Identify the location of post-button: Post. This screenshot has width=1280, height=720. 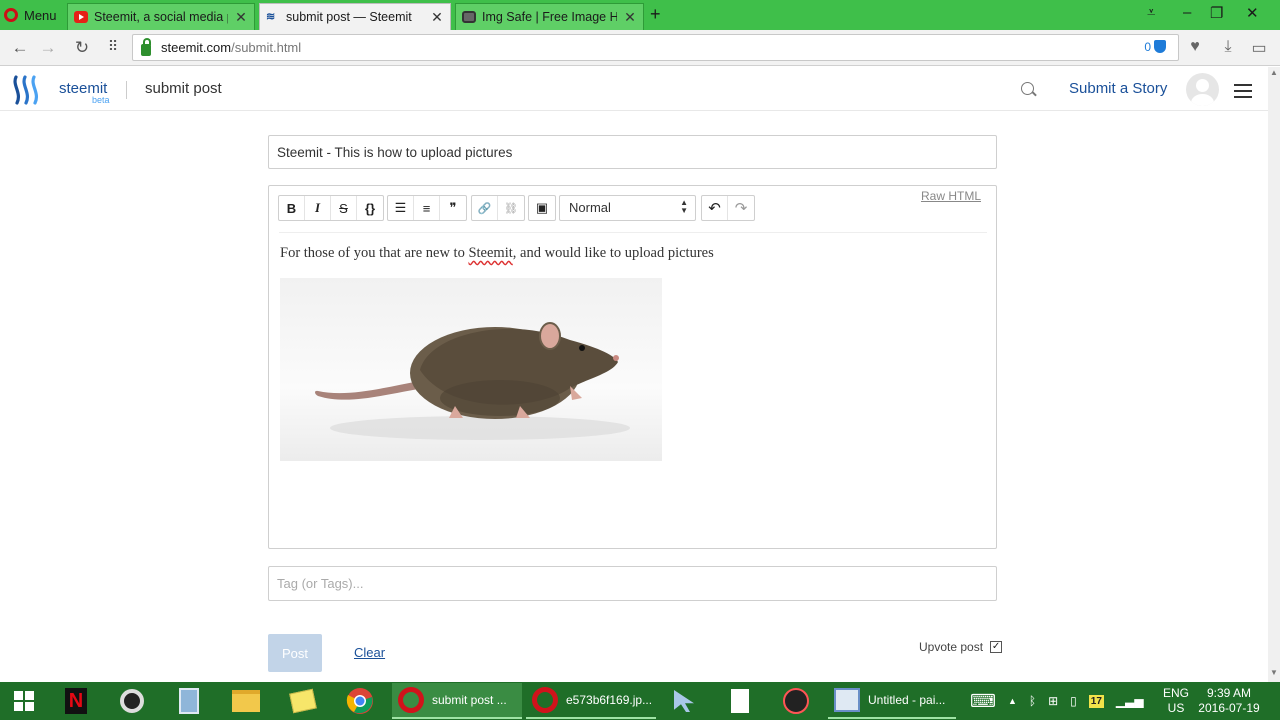
(295, 653).